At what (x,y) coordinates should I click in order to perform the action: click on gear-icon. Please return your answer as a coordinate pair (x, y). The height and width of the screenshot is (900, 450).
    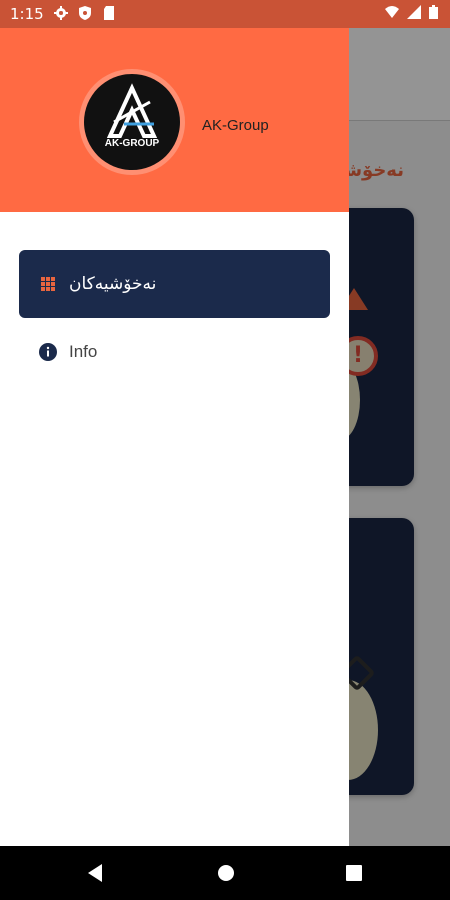
    Looking at the image, I should click on (61, 13).